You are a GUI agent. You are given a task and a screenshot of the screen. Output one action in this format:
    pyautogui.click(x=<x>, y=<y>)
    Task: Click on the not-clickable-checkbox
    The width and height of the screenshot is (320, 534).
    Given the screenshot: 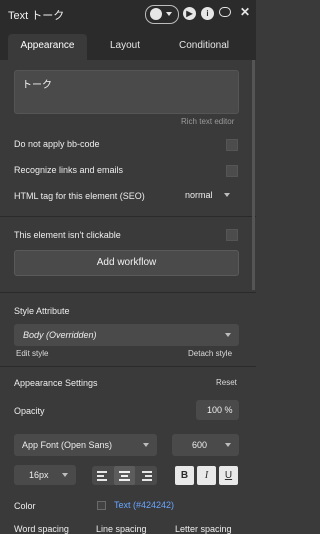 What is the action you would take?
    pyautogui.click(x=232, y=235)
    